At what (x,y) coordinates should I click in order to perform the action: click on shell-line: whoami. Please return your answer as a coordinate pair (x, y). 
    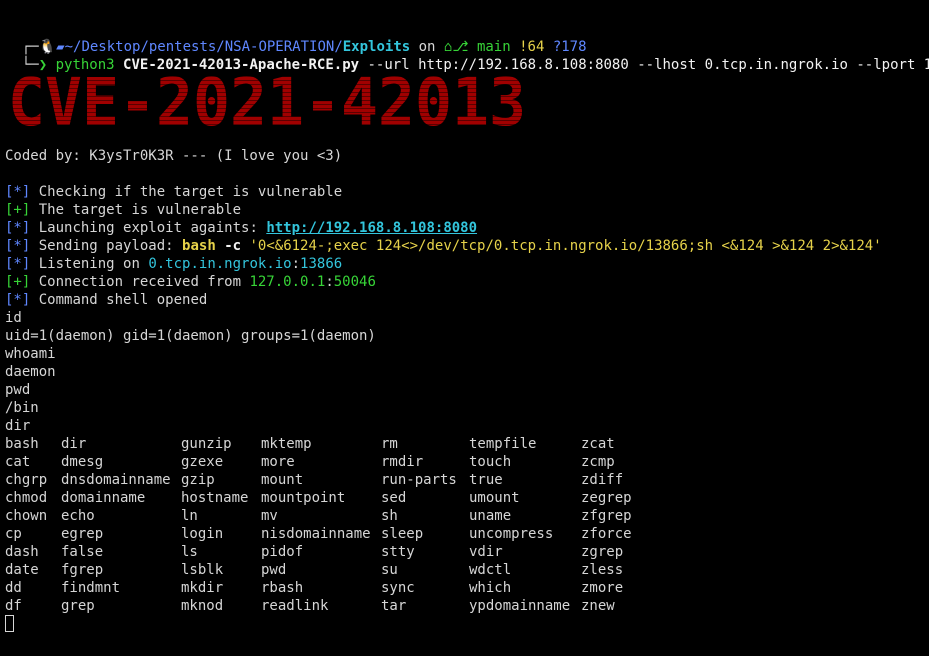
    Looking at the image, I should click on (30, 354).